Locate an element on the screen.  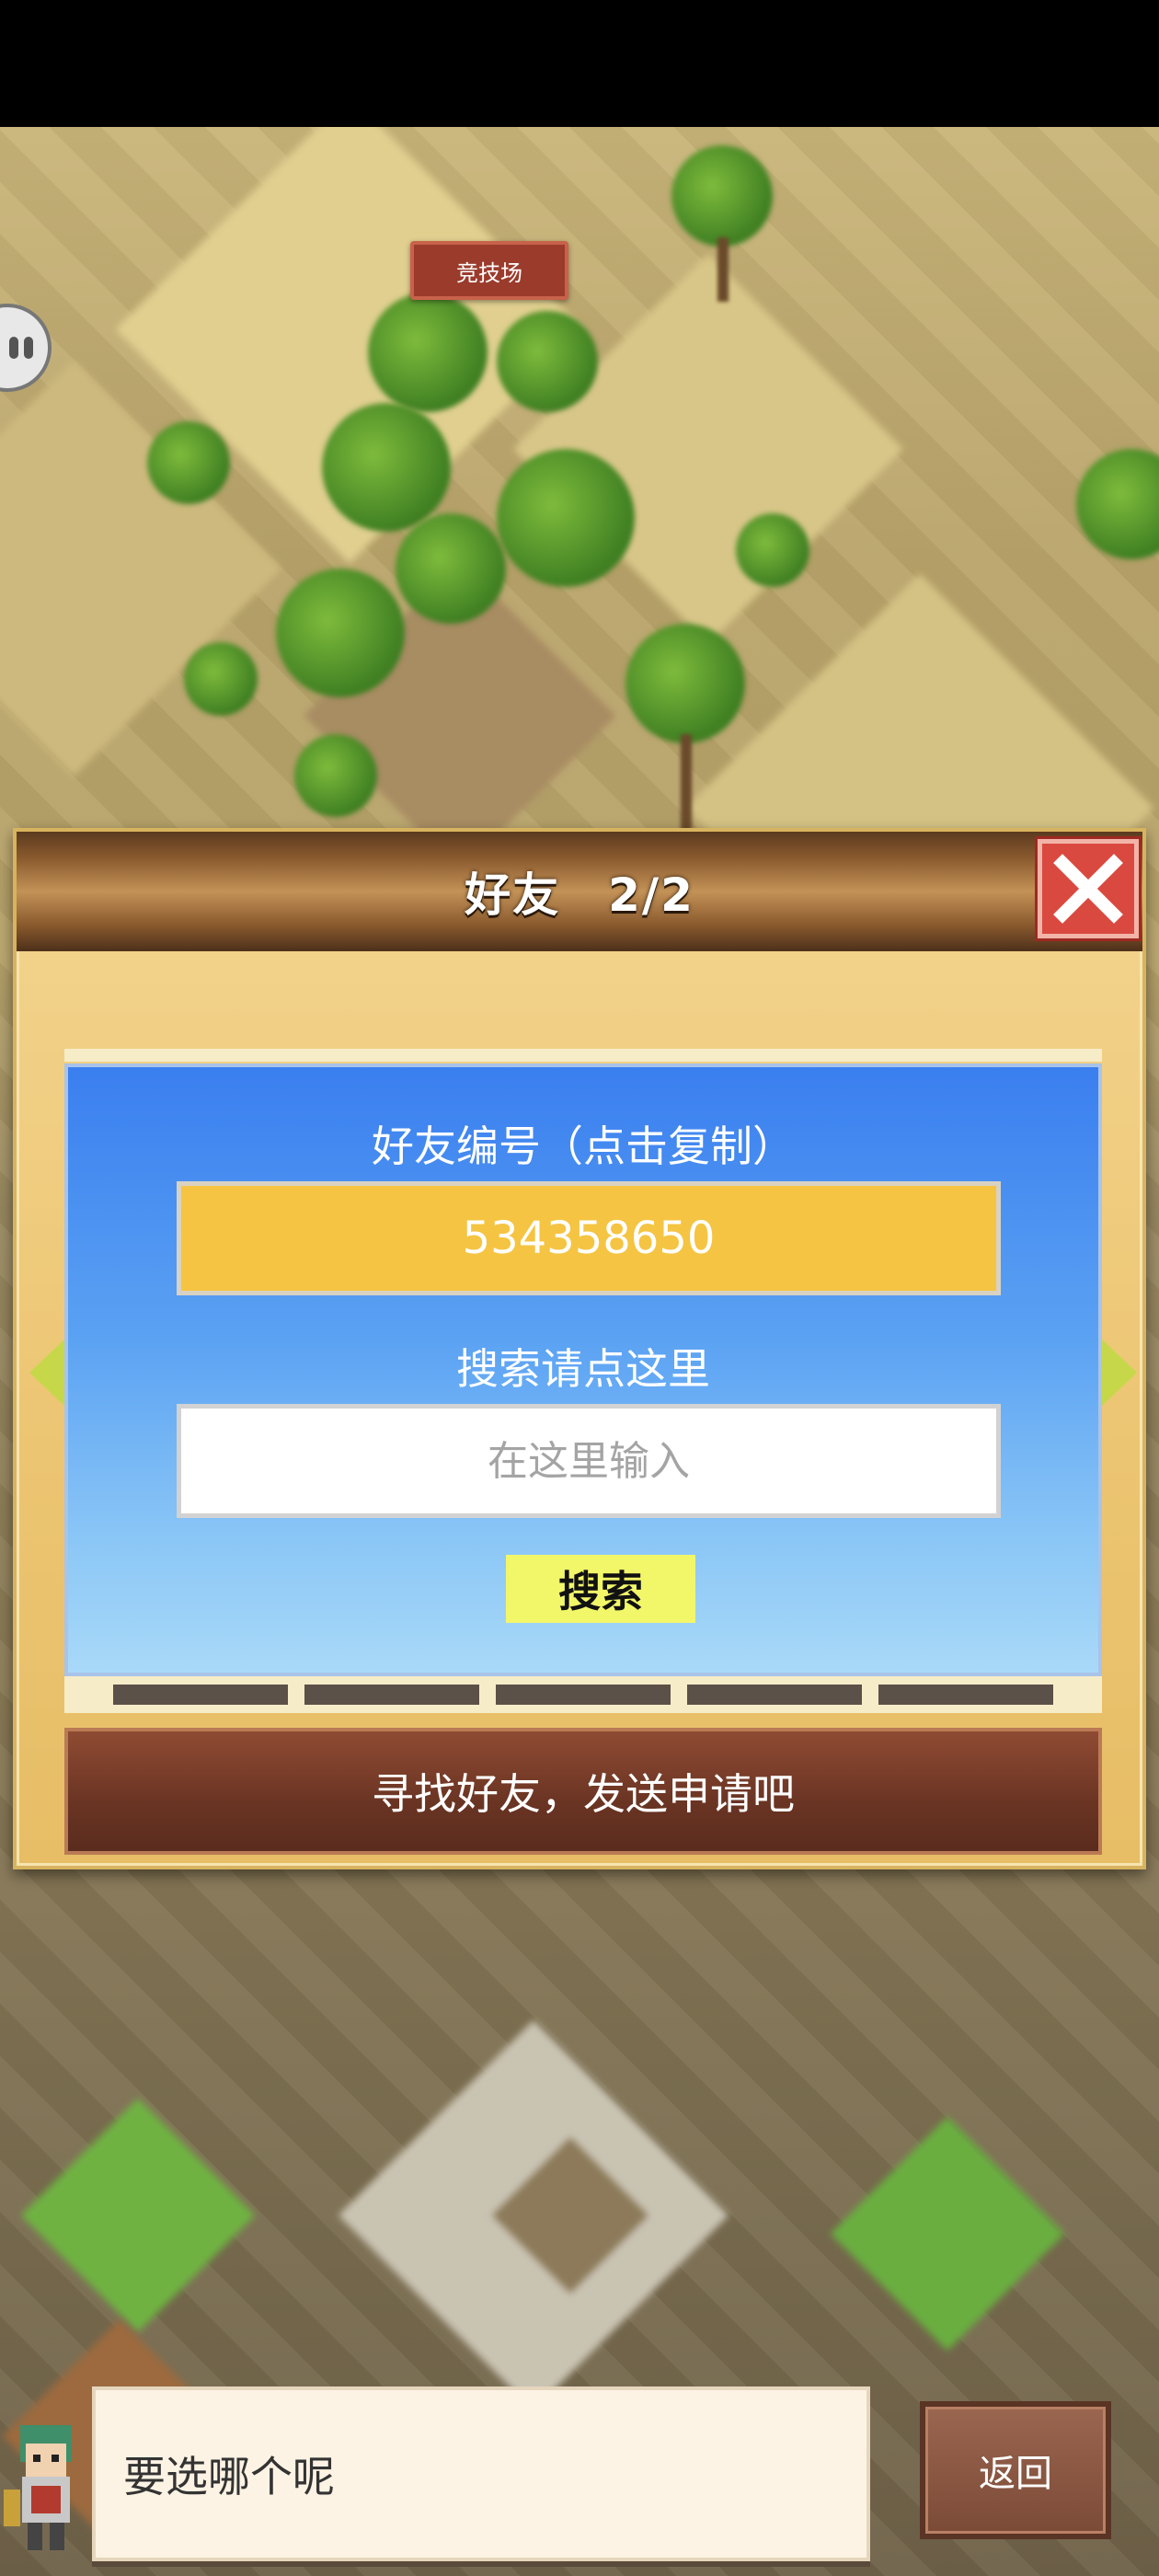
page-indicator-strip is located at coordinates (583, 1694).